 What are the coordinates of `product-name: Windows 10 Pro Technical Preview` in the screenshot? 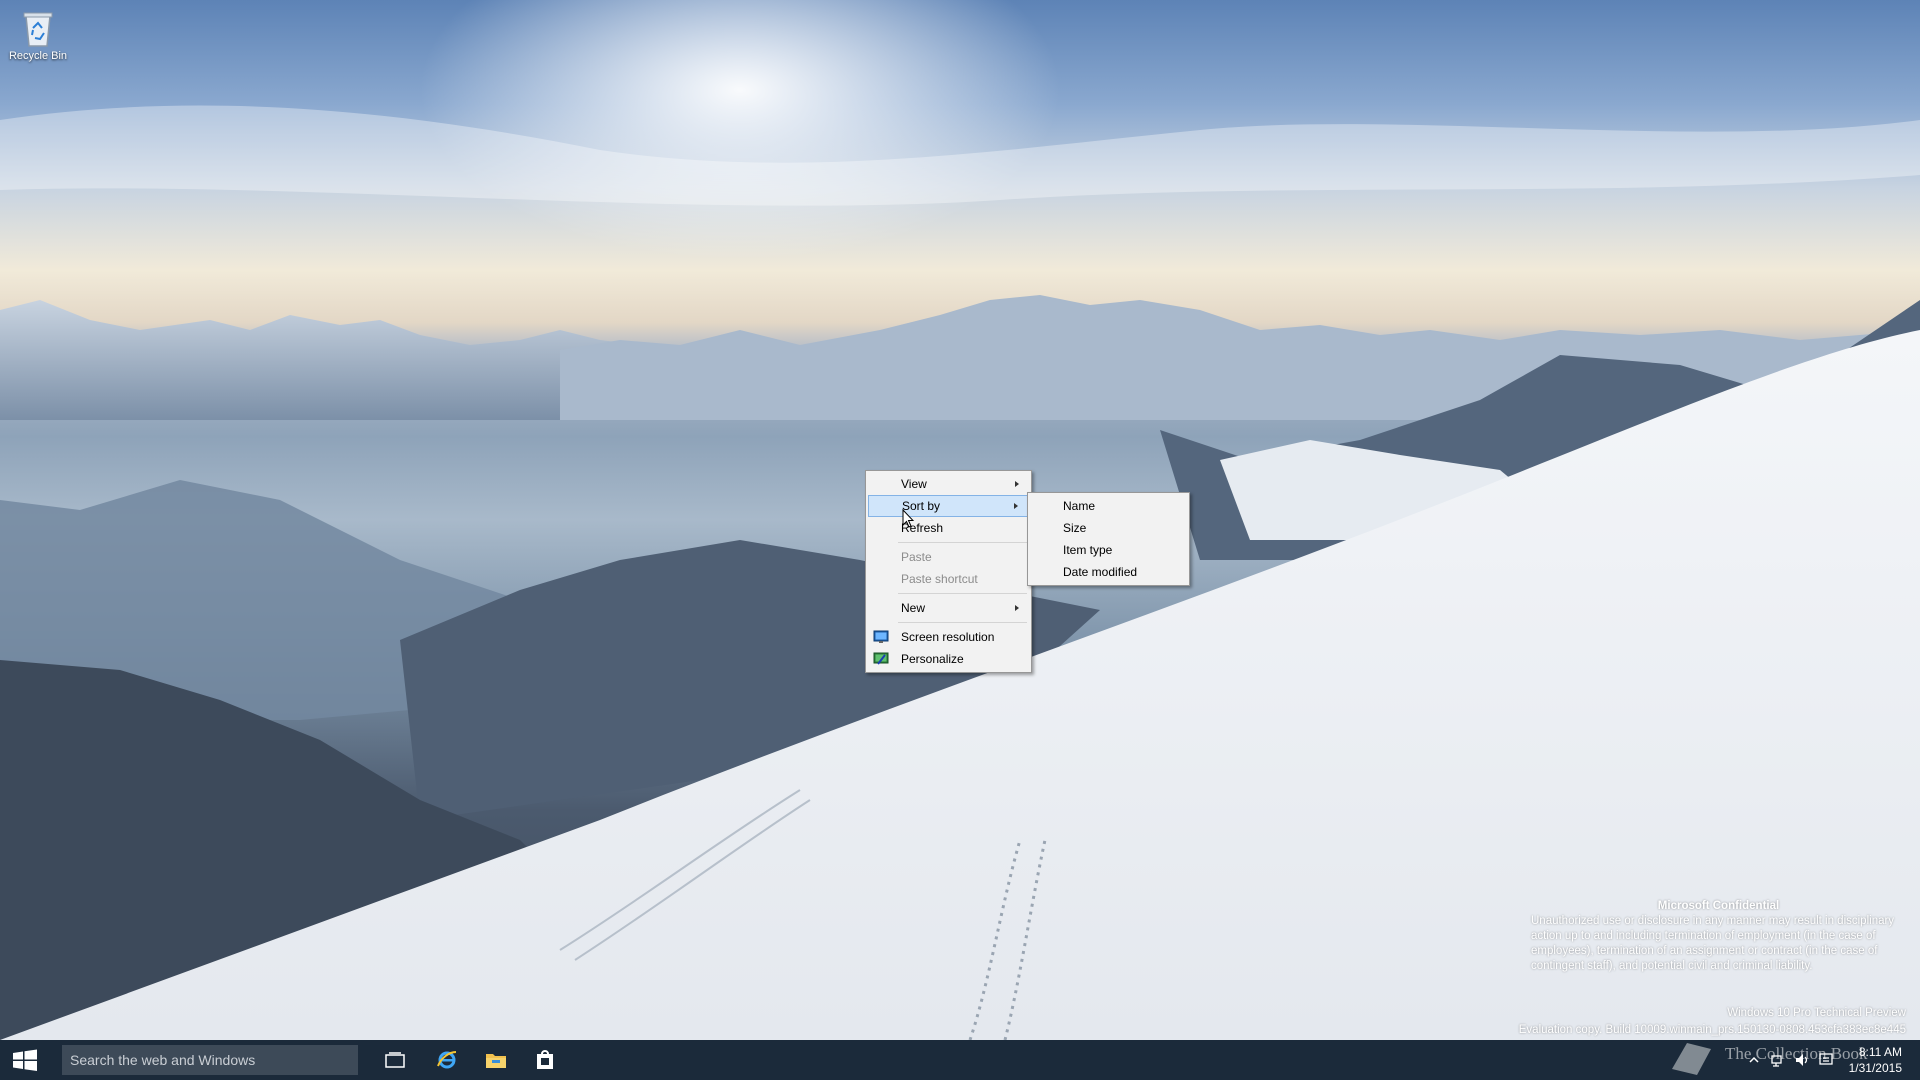 It's located at (1816, 1013).